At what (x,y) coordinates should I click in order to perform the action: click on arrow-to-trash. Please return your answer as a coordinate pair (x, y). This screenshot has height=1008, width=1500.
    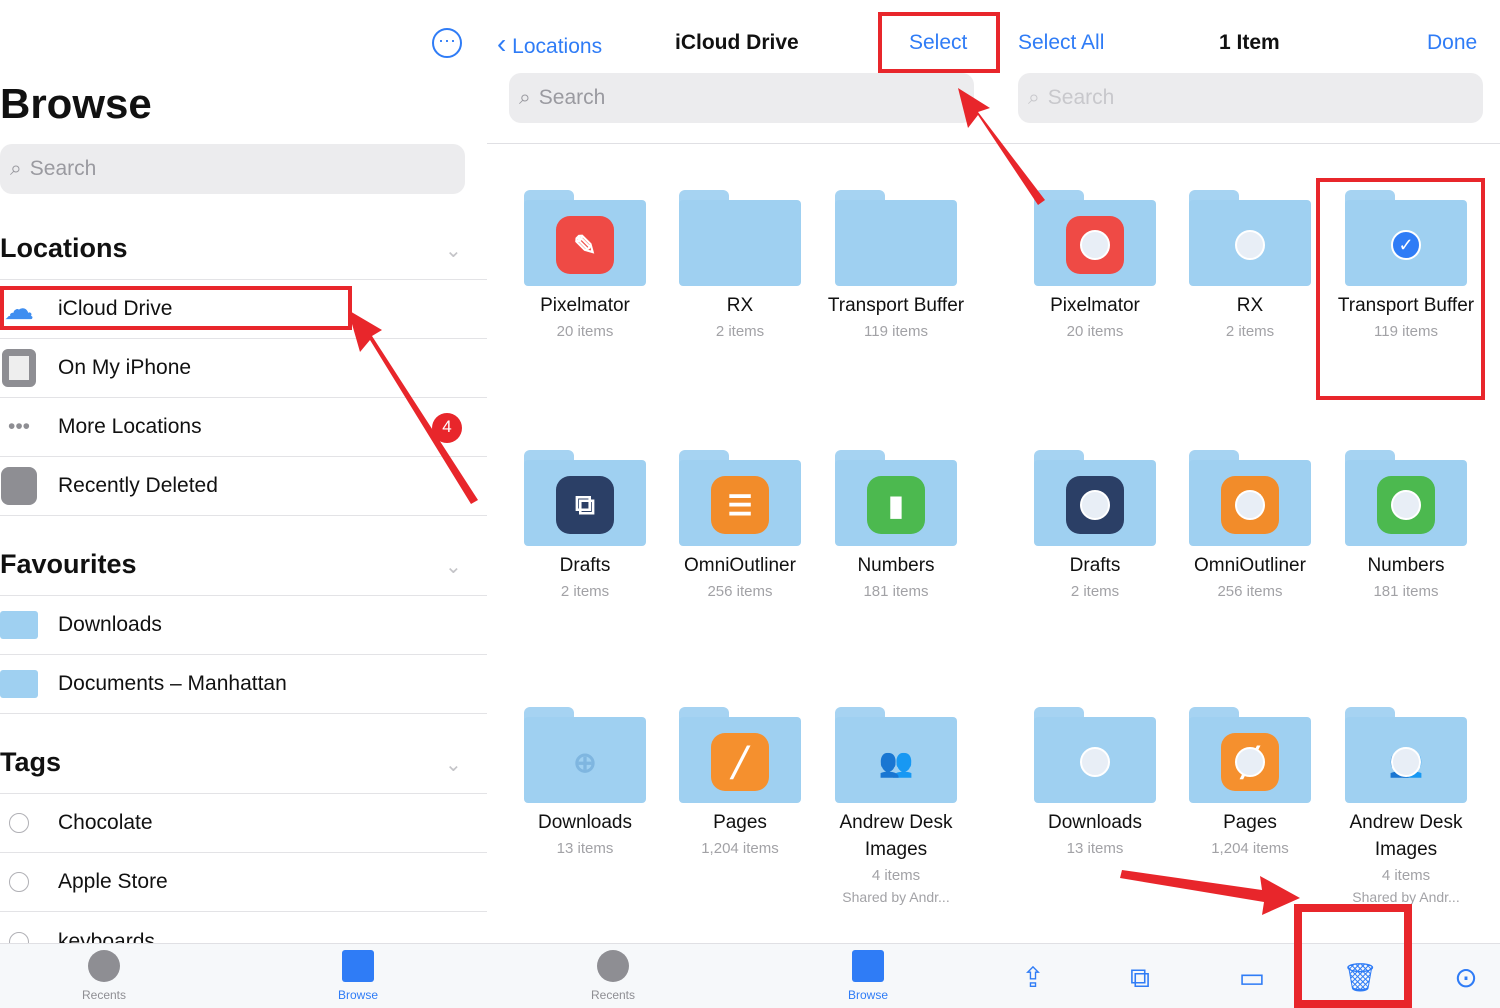
    Looking at the image, I should click on (1210, 892).